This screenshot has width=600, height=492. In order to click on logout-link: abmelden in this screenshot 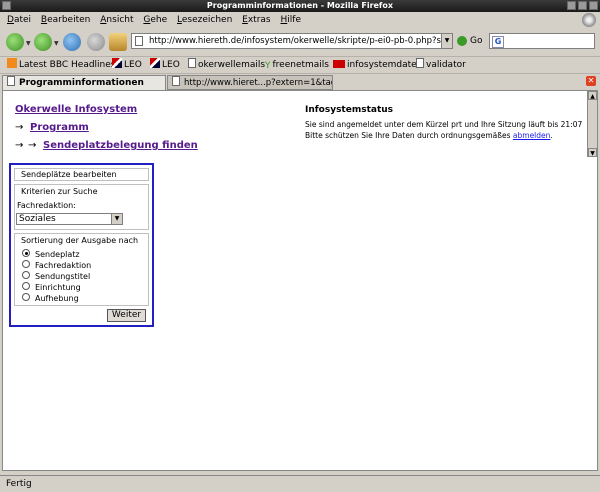, I will do `click(532, 135)`.